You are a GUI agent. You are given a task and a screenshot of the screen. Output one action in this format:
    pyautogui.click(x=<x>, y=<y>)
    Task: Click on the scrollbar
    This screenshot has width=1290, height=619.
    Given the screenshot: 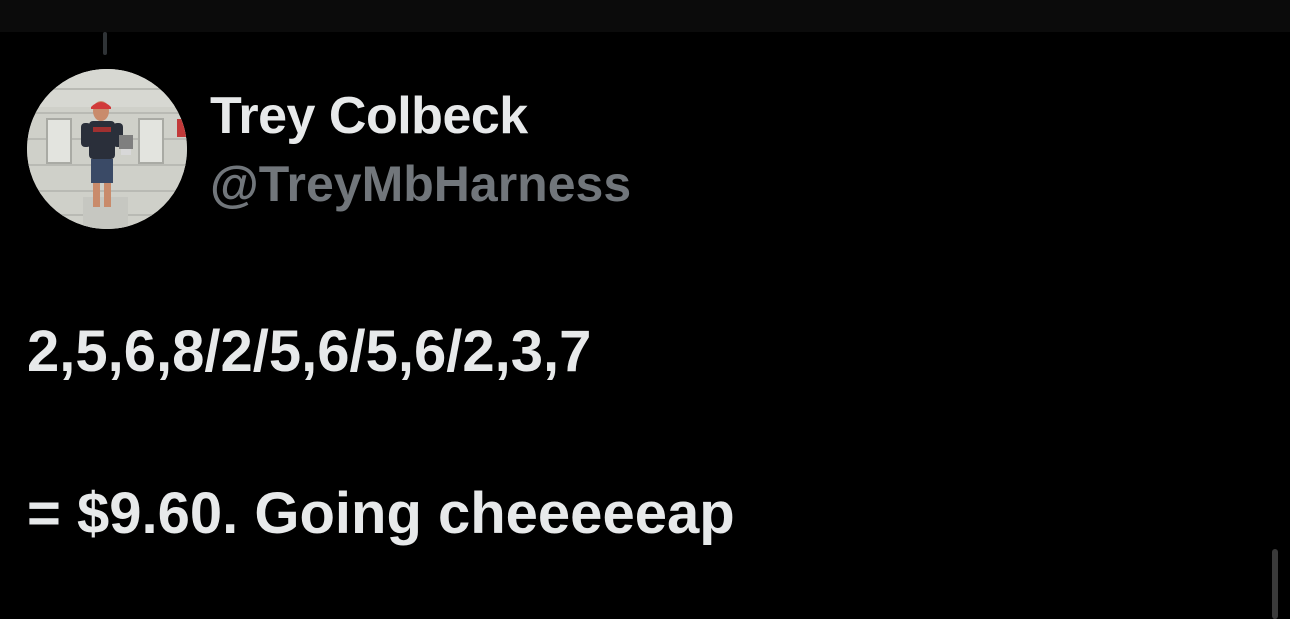 What is the action you would take?
    pyautogui.click(x=1275, y=584)
    